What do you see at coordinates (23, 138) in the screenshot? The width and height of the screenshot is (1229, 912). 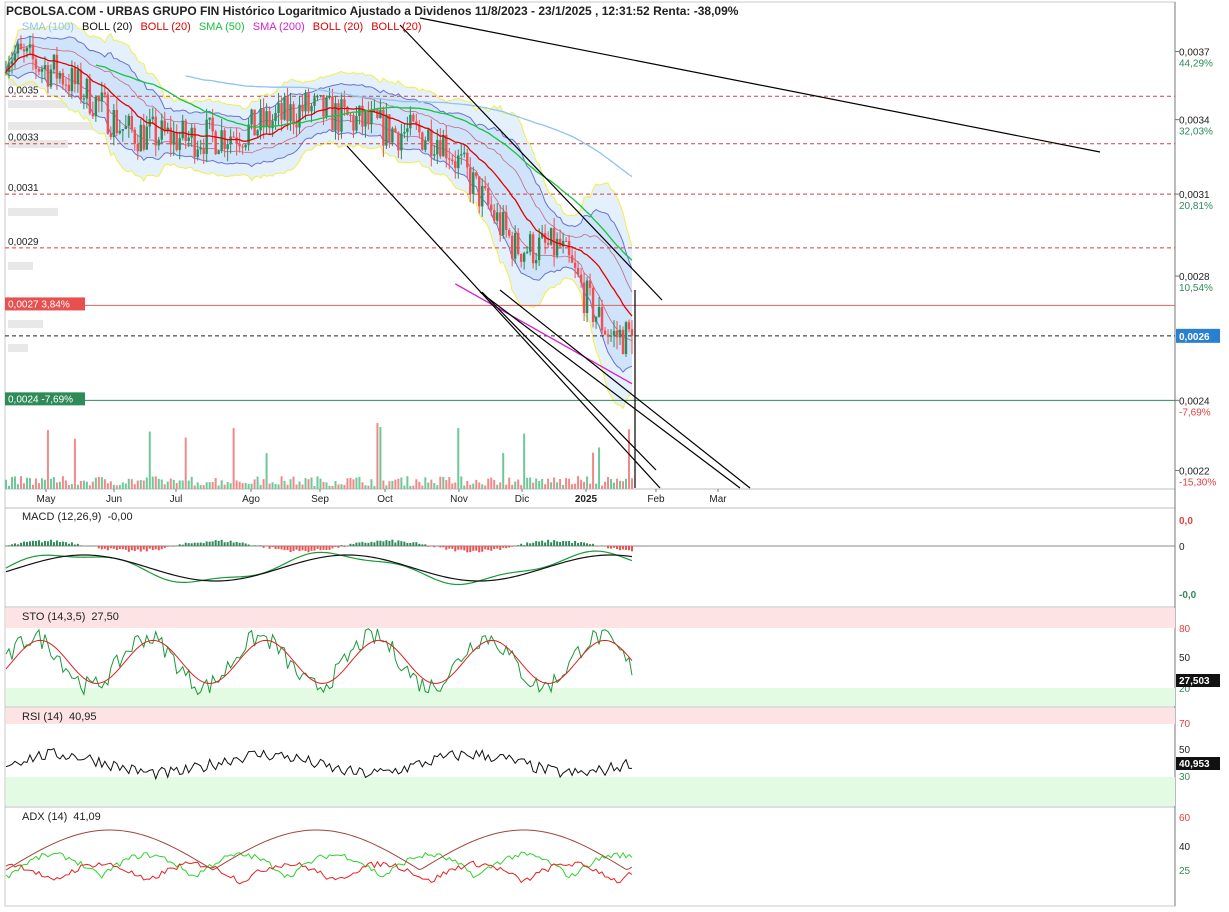 I see `left-level-label: 0,0033` at bounding box center [23, 138].